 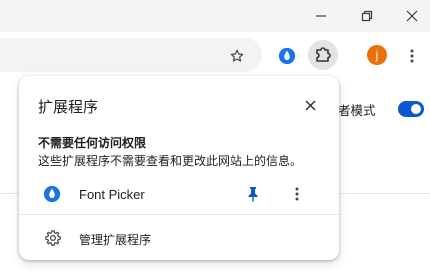 I want to click on extension-more-button, so click(x=297, y=194).